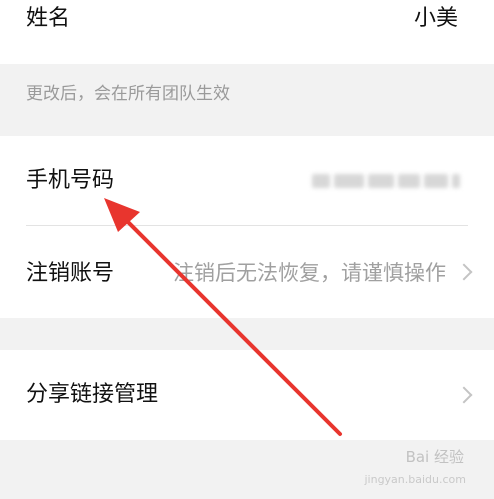 Image resolution: width=494 pixels, height=499 pixels. Describe the element at coordinates (128, 94) in the screenshot. I see `team-change-hint: 更改后，会在所有团队生效` at that location.